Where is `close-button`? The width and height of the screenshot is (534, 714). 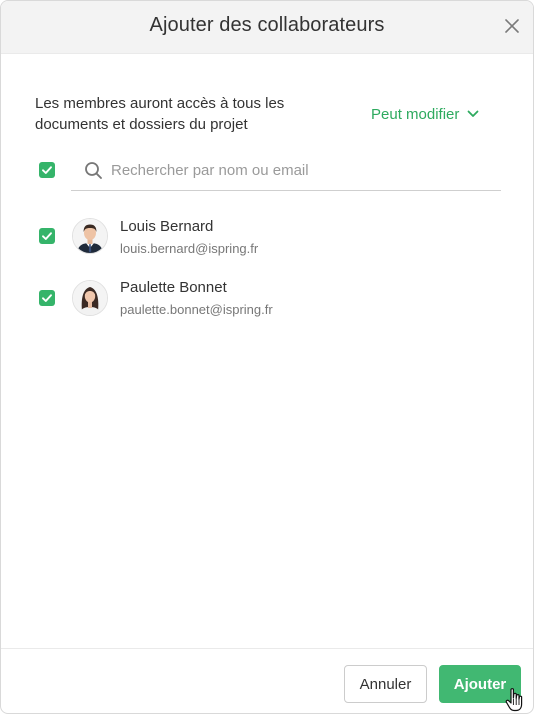 close-button is located at coordinates (512, 26).